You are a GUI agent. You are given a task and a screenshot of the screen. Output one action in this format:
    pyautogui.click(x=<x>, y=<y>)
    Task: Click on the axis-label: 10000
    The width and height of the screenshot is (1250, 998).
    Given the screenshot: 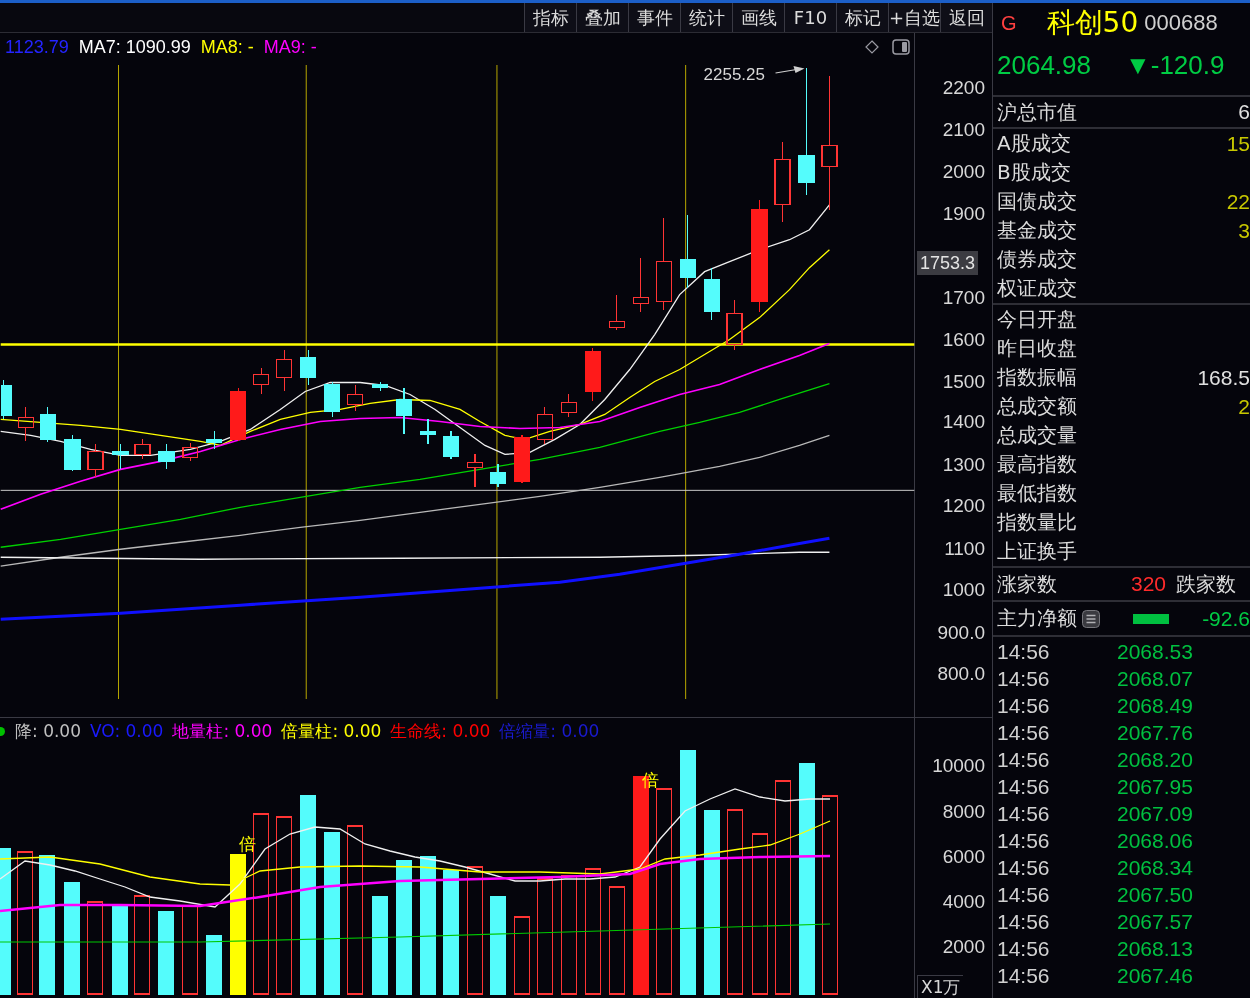 What is the action you would take?
    pyautogui.click(x=958, y=766)
    